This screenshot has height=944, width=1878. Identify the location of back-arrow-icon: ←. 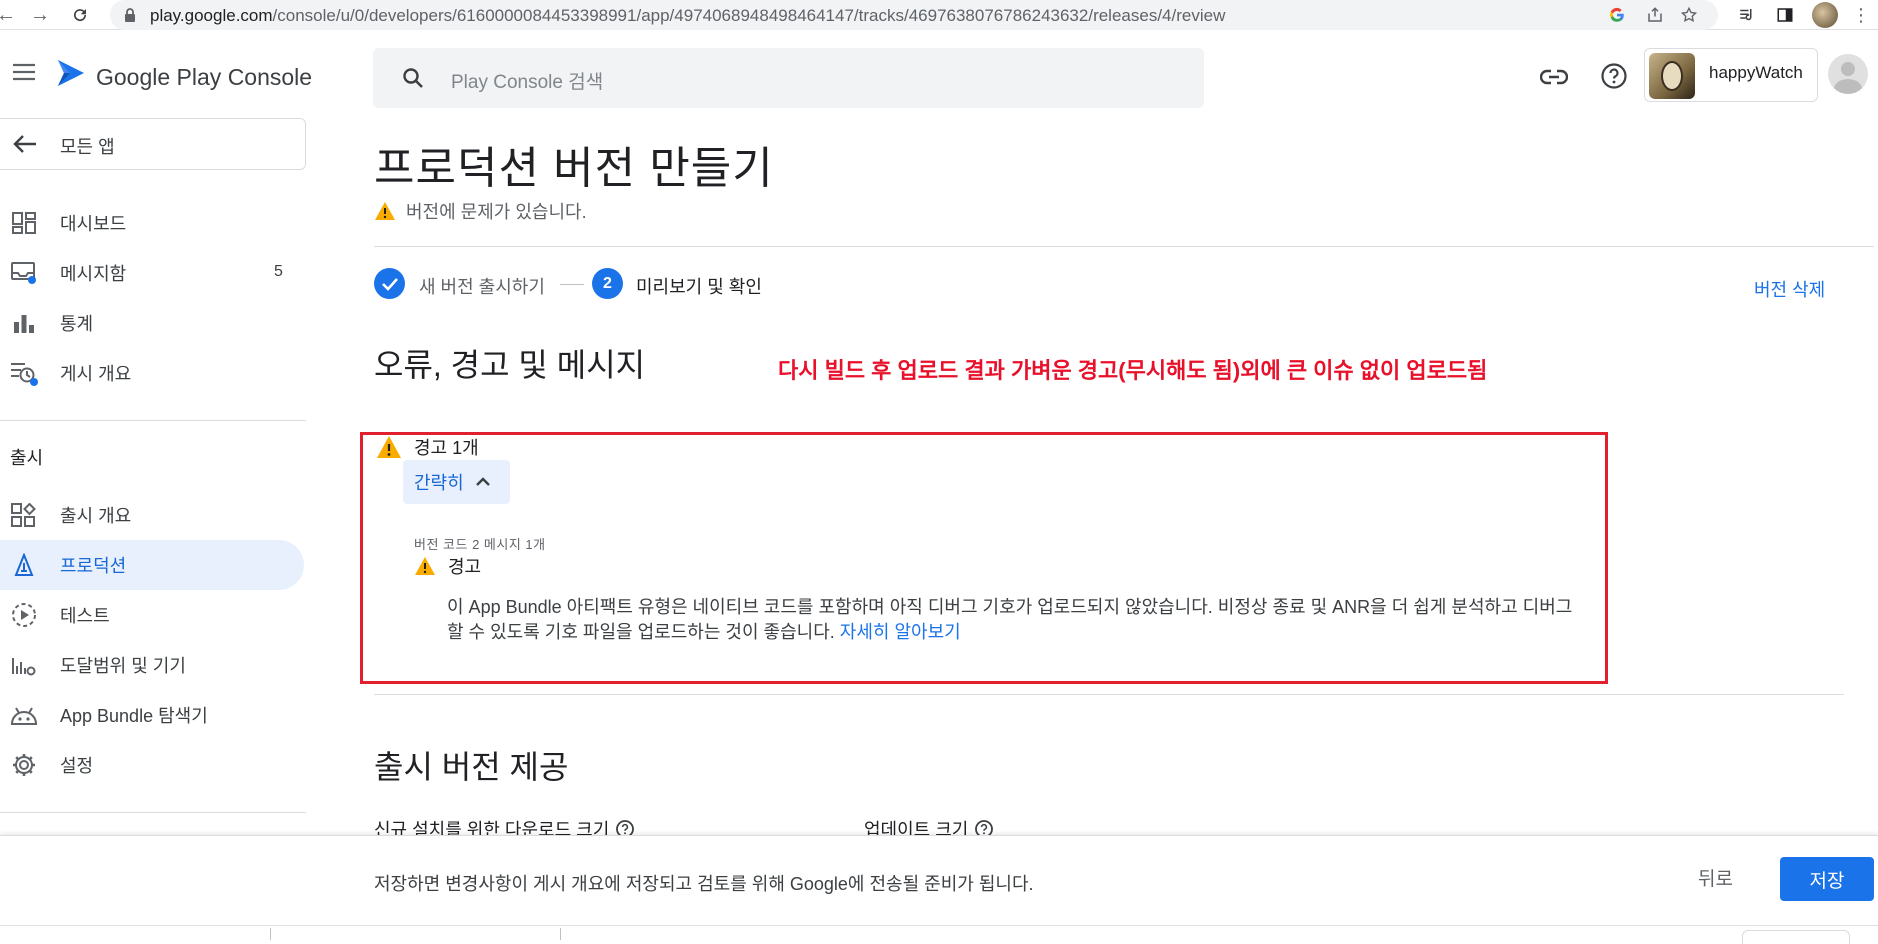
(9, 15).